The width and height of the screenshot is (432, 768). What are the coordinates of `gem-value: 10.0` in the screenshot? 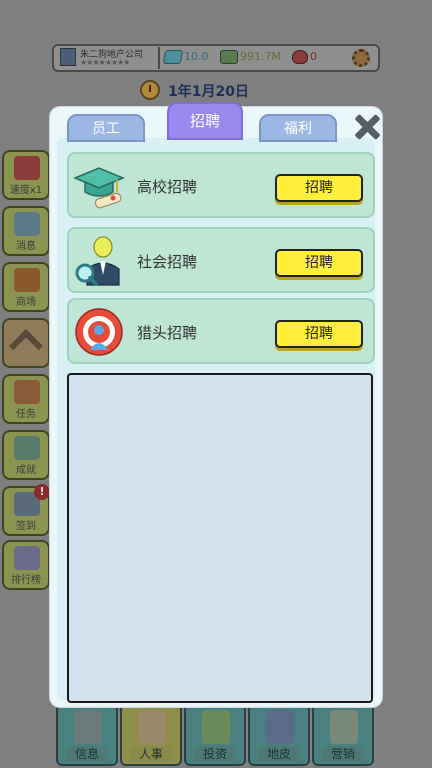 It's located at (196, 56).